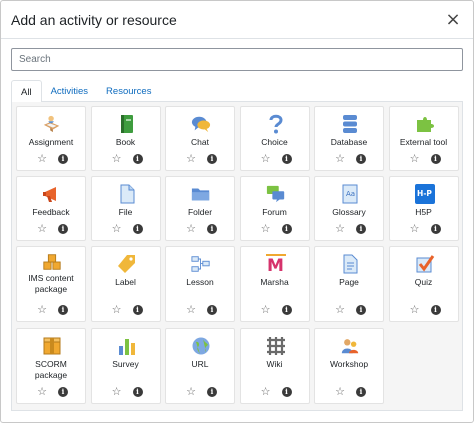 This screenshot has height=423, width=474. I want to click on search-box, so click(237, 59).